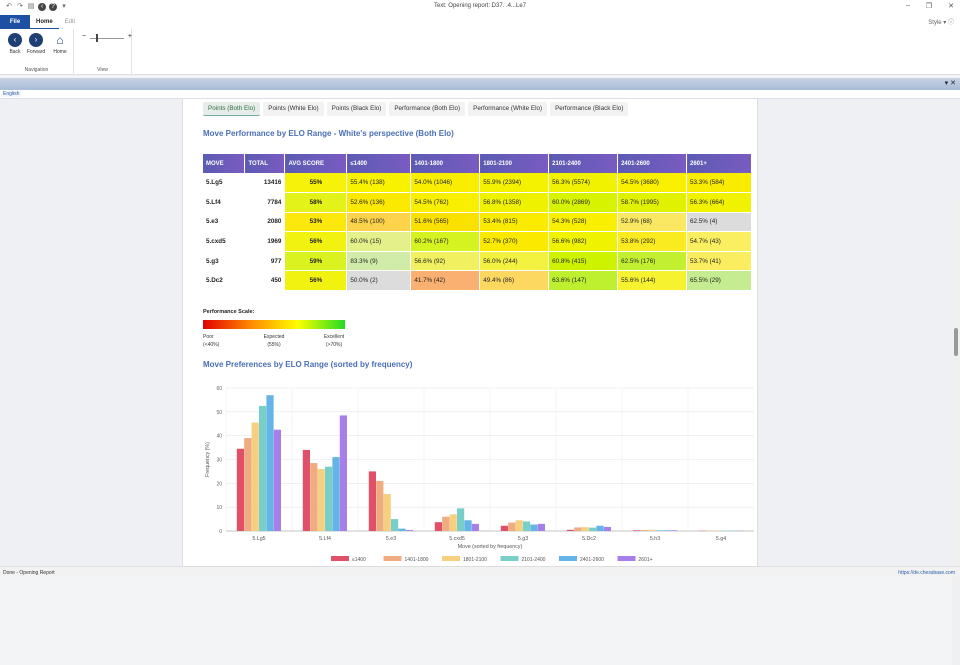 This screenshot has height=665, width=960. I want to click on column-header: 2601+, so click(719, 163).